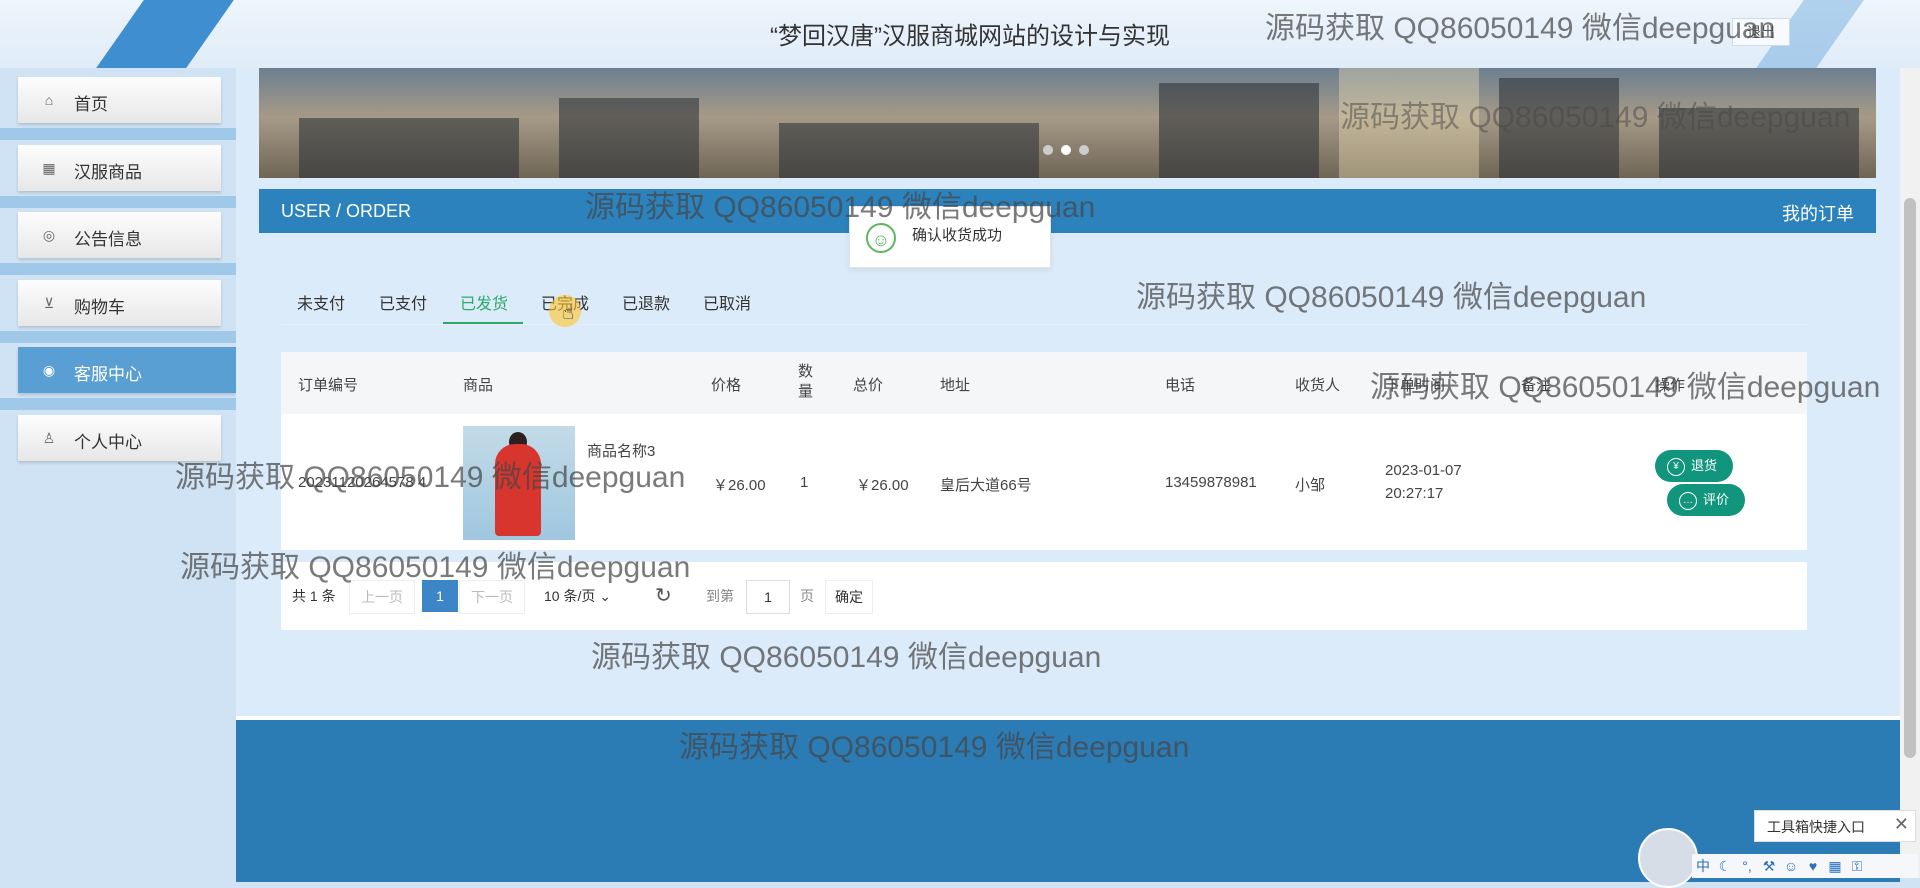 Image resolution: width=1920 pixels, height=888 pixels. I want to click on column-header: 数量, so click(806, 381).